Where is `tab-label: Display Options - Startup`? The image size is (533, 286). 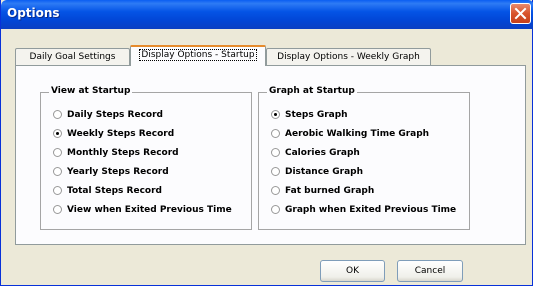 tab-label: Display Options - Startup is located at coordinates (198, 55).